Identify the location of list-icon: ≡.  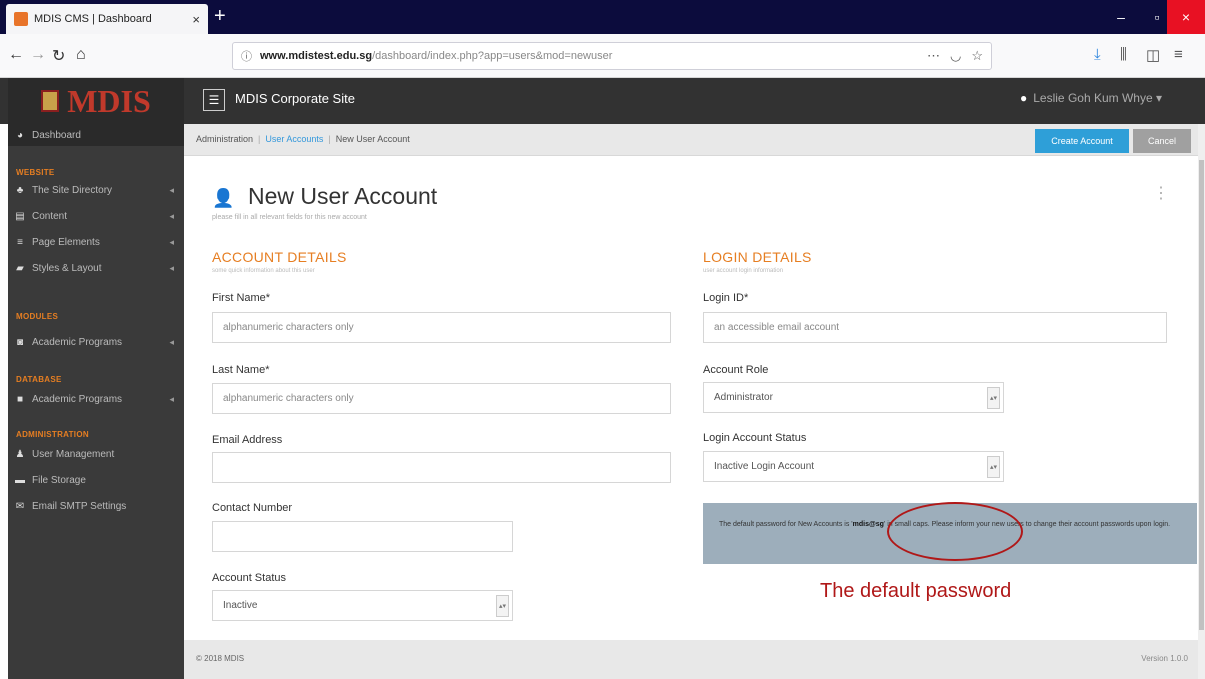
(20, 242).